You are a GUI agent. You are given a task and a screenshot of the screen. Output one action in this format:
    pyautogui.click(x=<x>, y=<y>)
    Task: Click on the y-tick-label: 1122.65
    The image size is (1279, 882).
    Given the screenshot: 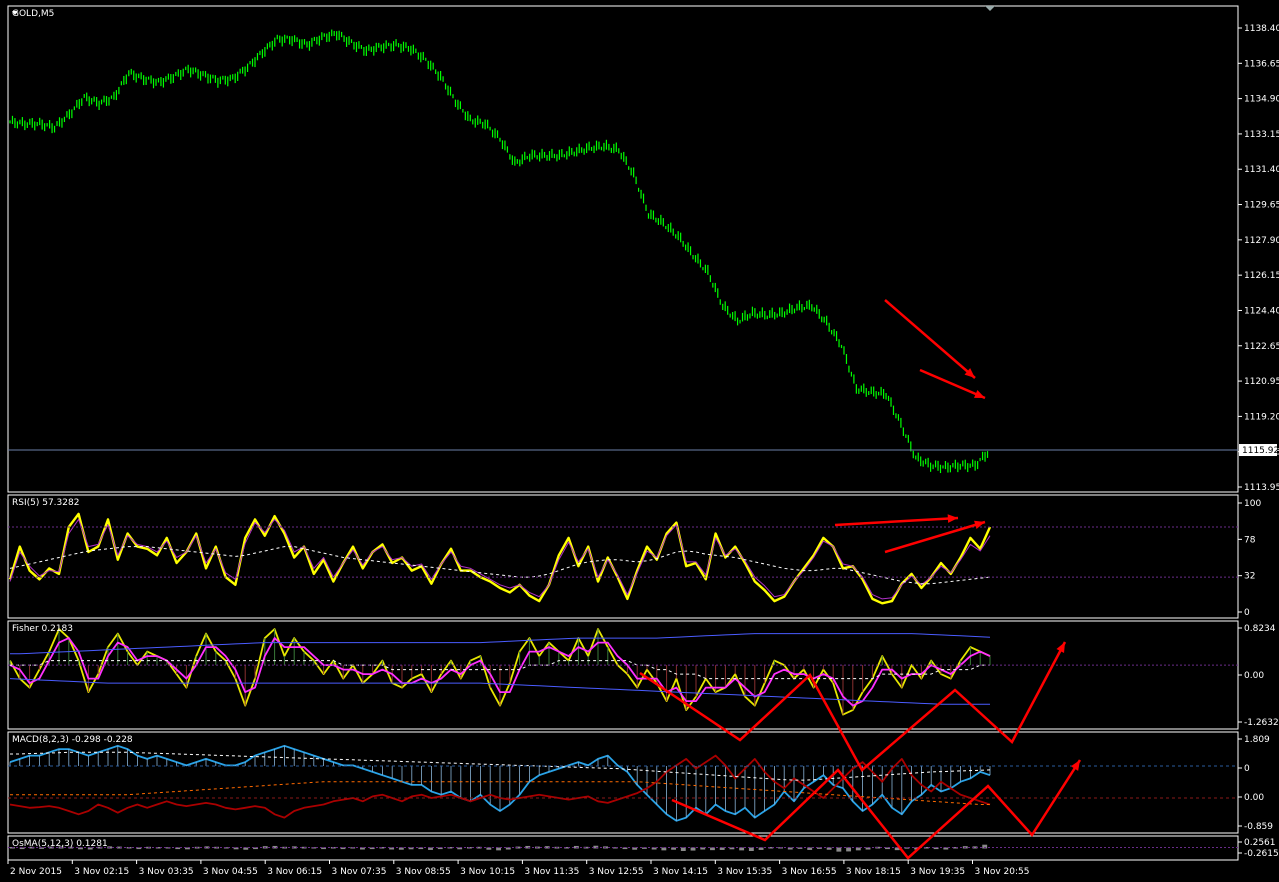 What is the action you would take?
    pyautogui.click(x=1261, y=347)
    